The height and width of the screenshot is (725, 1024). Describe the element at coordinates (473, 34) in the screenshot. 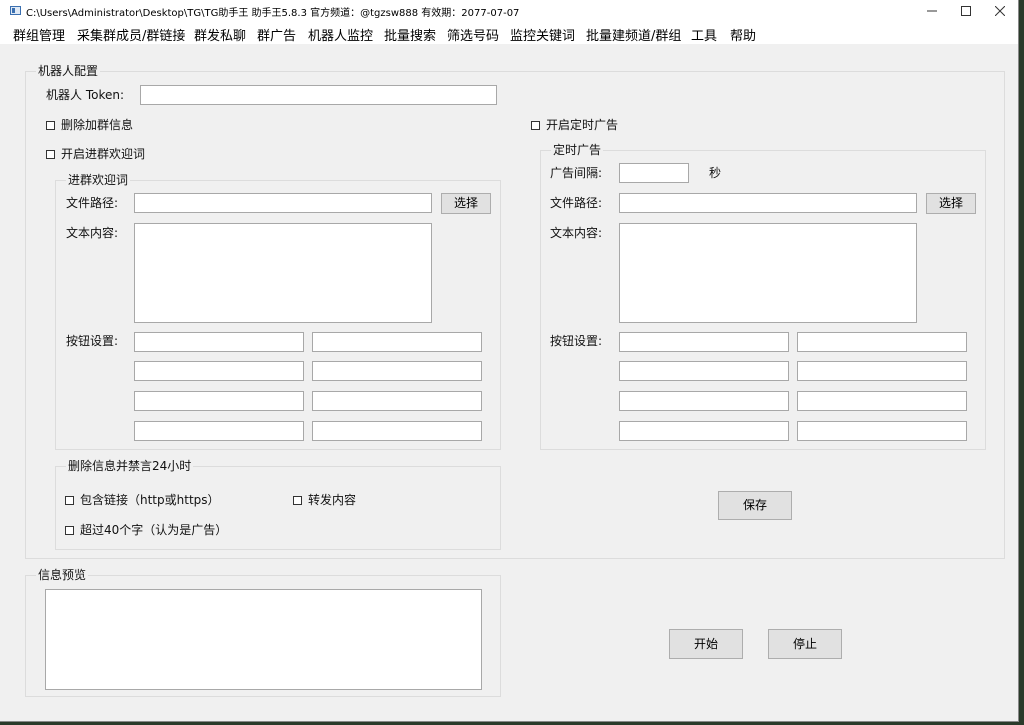

I see `menu-filter-numbers: 筛选号码` at that location.